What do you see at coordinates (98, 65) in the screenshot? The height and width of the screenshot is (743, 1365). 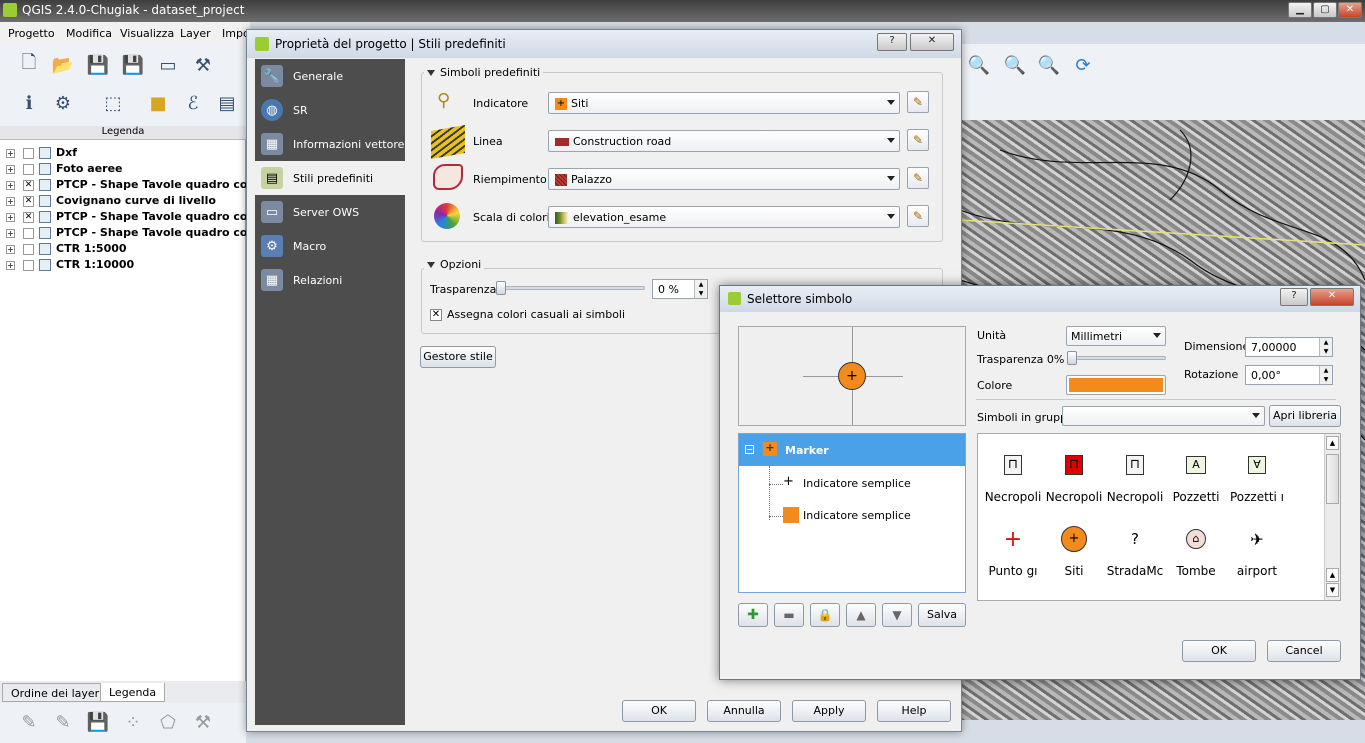 I see `save-project-icon: 💾` at bounding box center [98, 65].